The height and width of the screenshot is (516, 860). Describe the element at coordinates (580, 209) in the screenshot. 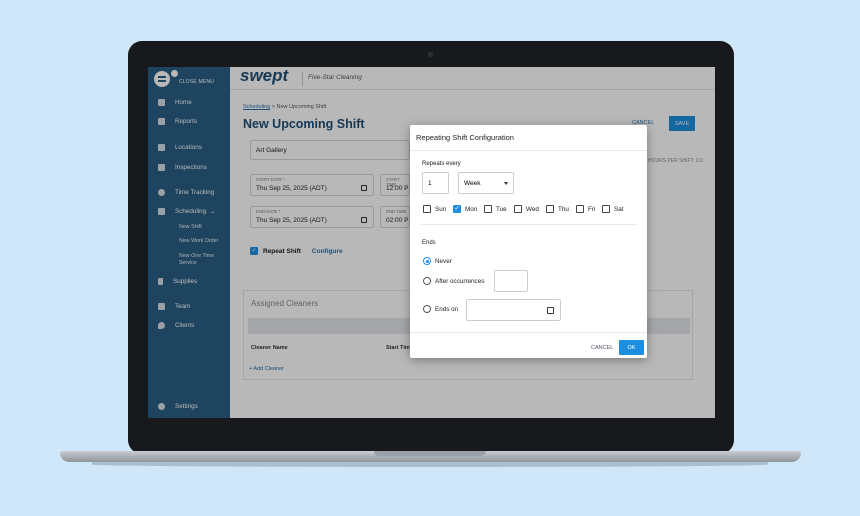

I see `checkbox-fri` at that location.